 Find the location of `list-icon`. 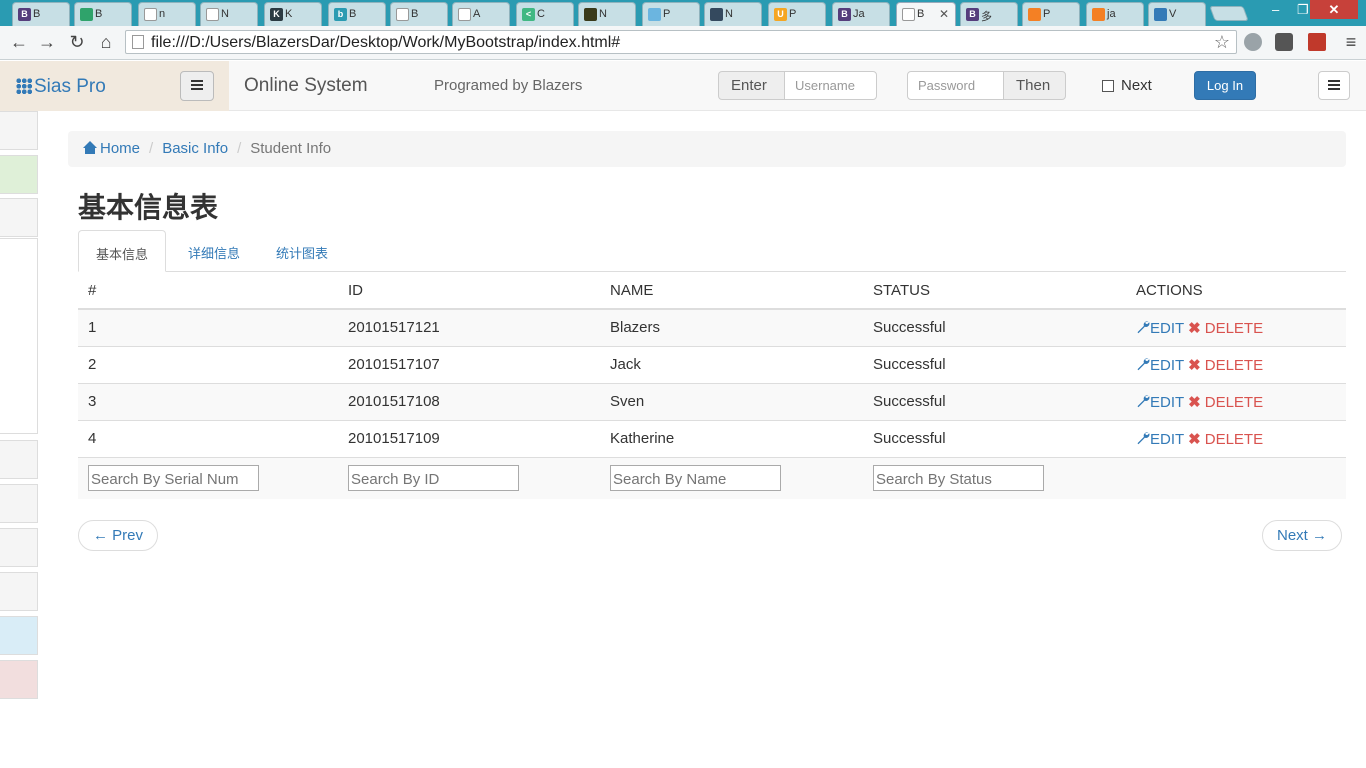

list-icon is located at coordinates (197, 86).